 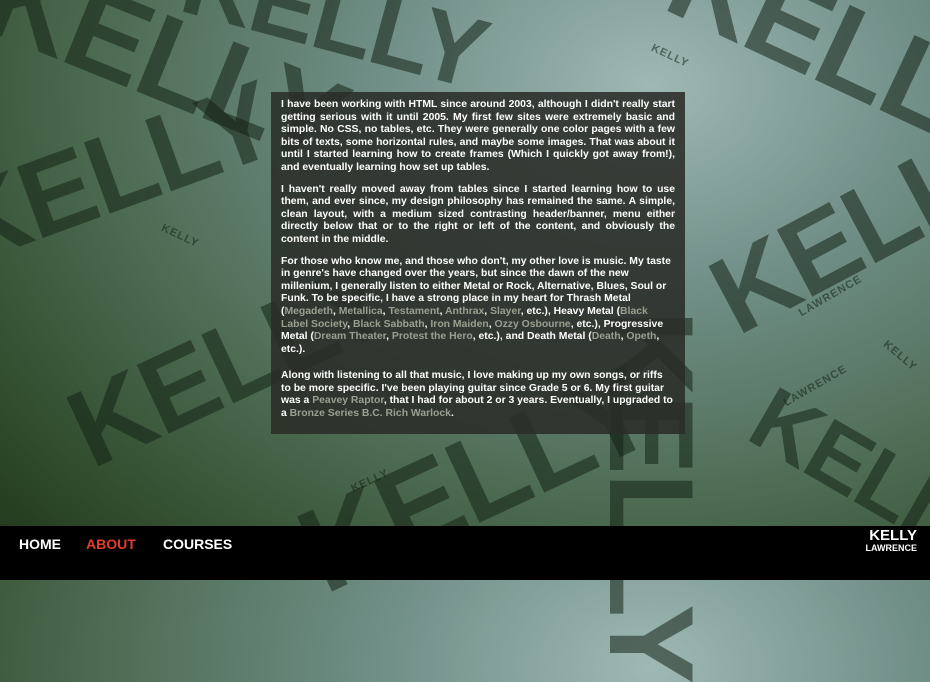 I want to click on heavy-end: , etc.),, so click(x=585, y=324).